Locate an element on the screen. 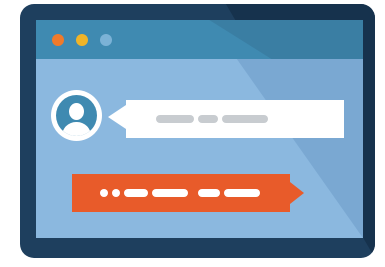 Image resolution: width=385 pixels, height=267 pixels. avatar-body is located at coordinates (76, 129).